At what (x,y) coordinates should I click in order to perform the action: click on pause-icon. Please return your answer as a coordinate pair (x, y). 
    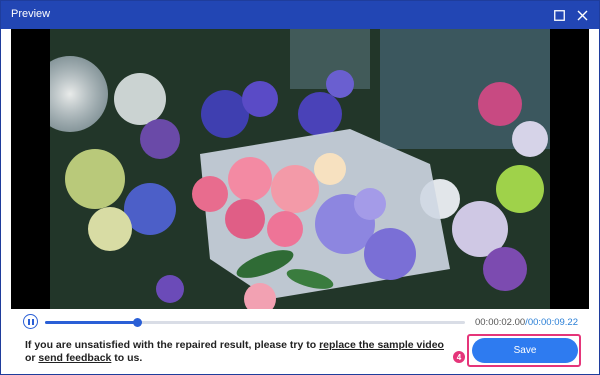
    Looking at the image, I should click on (28, 321).